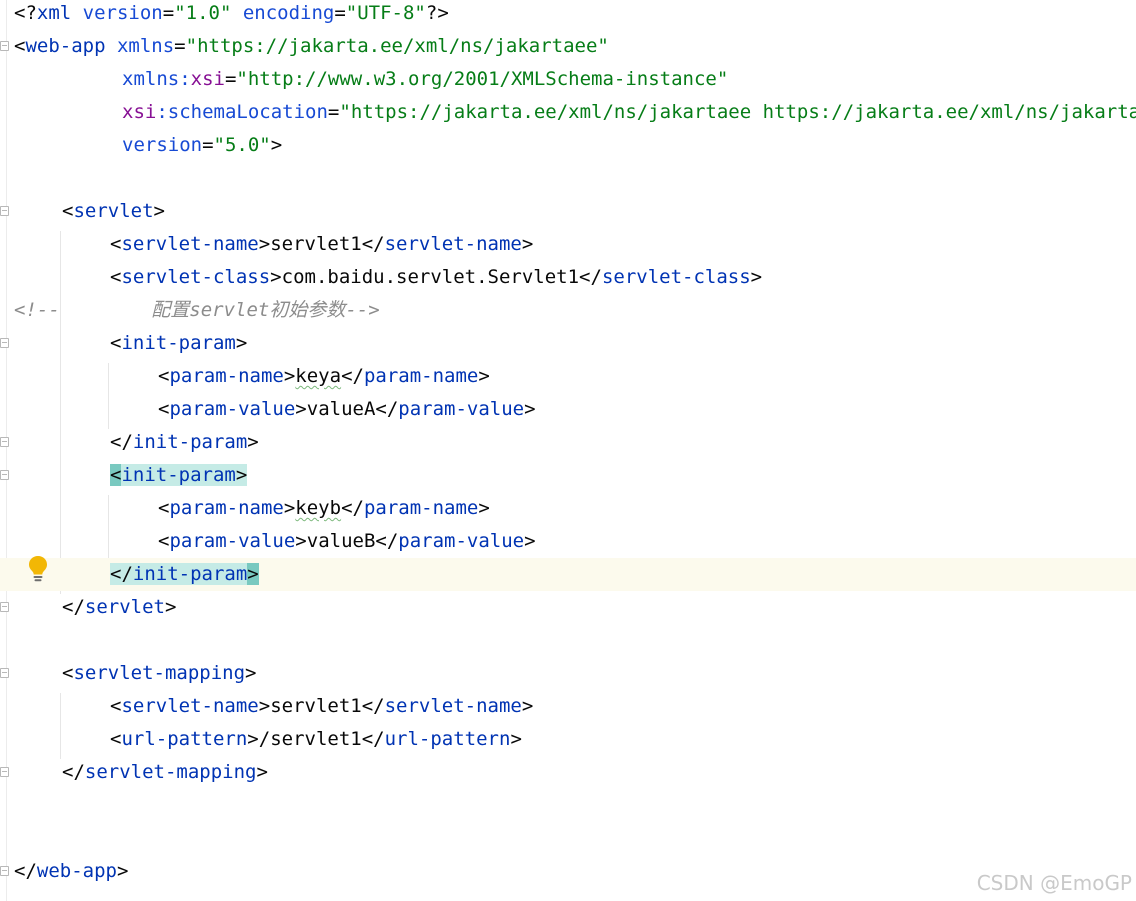 This screenshot has width=1136, height=901. What do you see at coordinates (676, 277) in the screenshot?
I see `token: servlet-class` at bounding box center [676, 277].